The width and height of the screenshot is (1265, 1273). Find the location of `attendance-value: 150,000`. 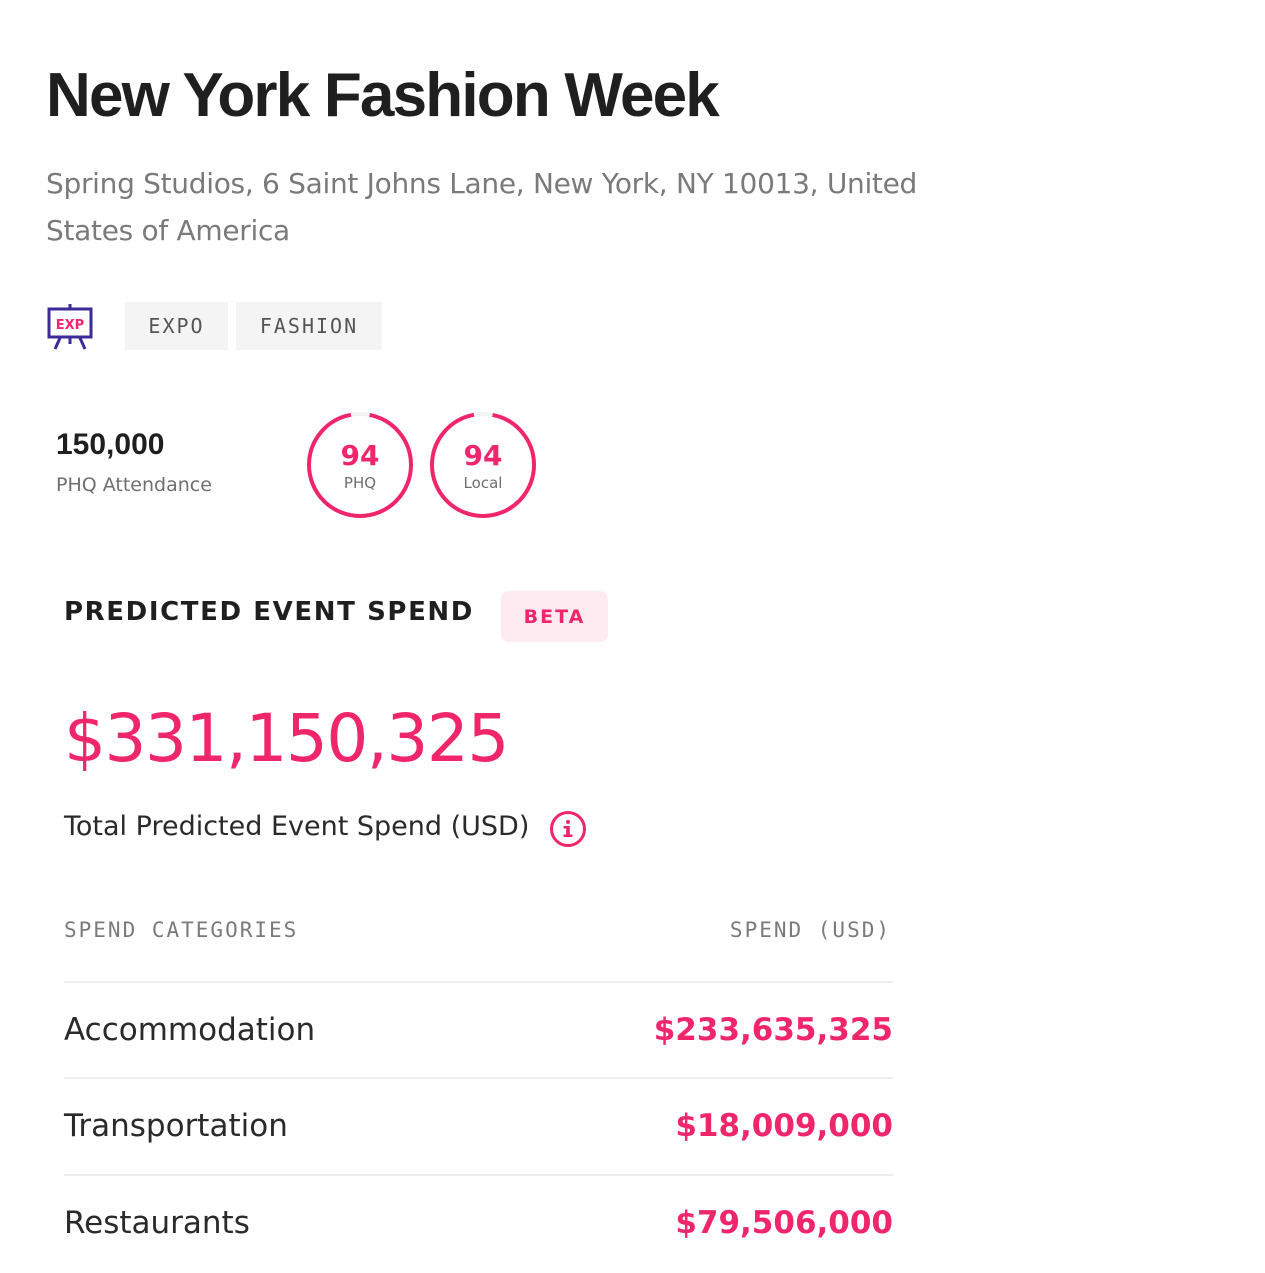

attendance-value: 150,000 is located at coordinates (110, 444).